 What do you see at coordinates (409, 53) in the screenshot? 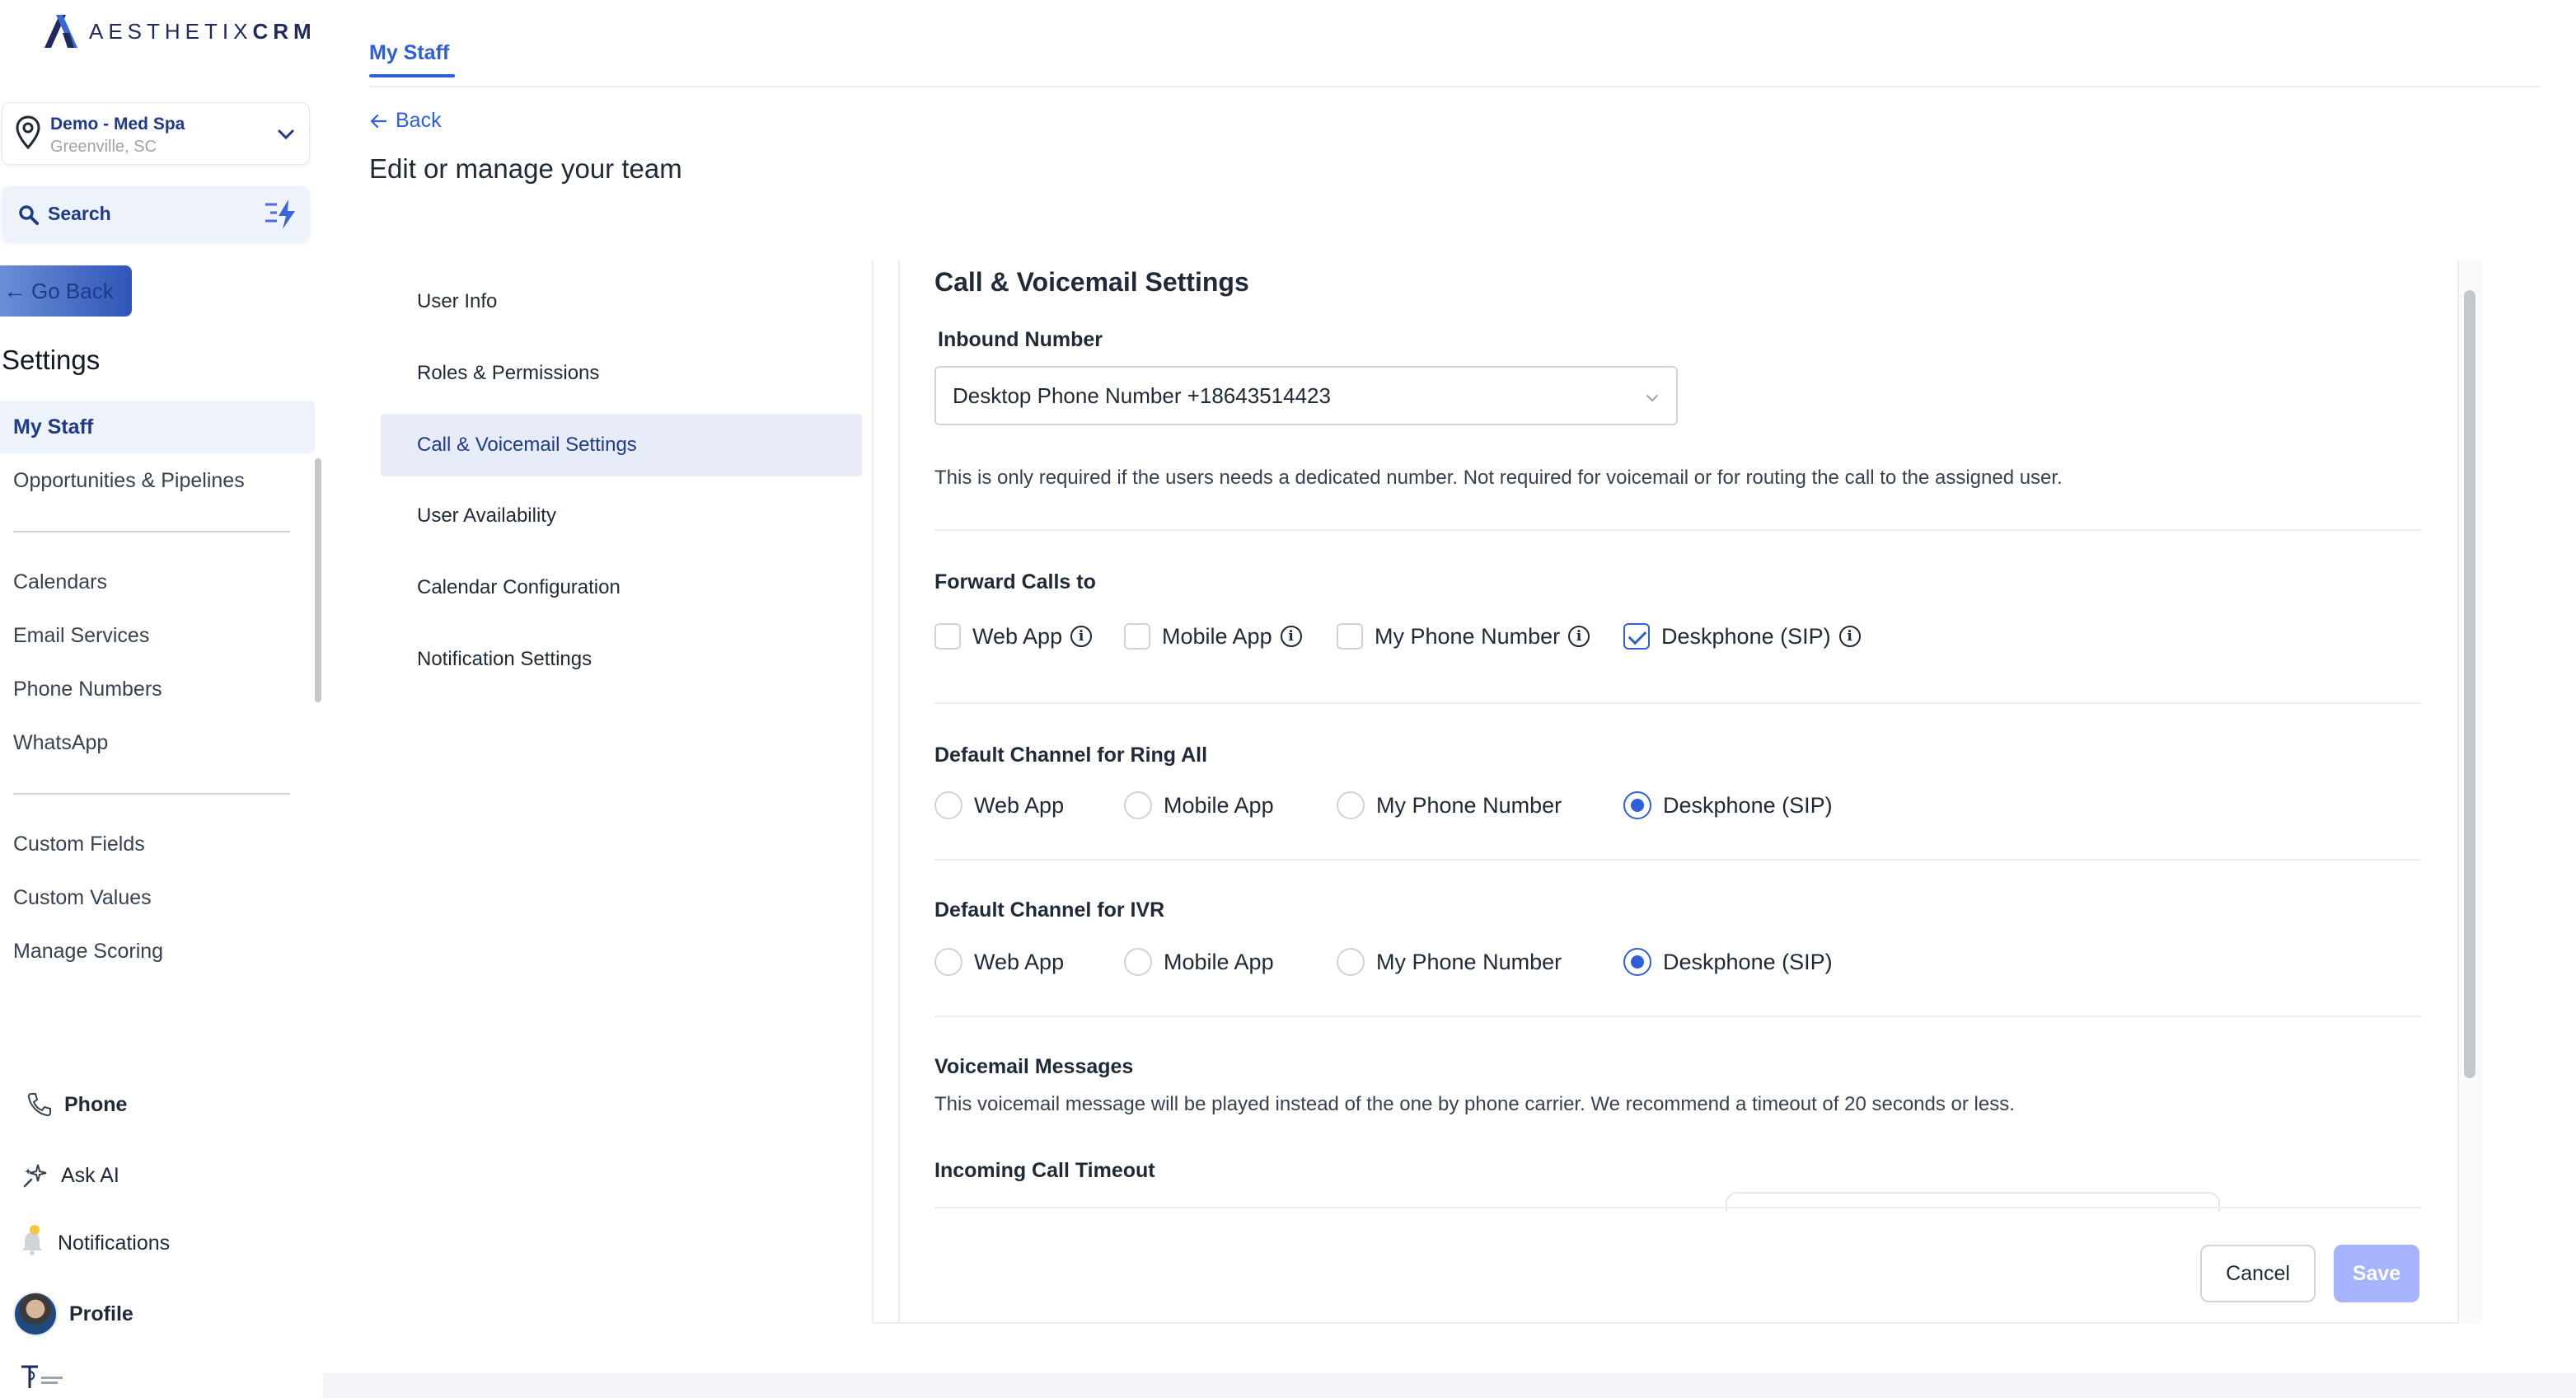
I see `tab-my-staff: My Staff` at bounding box center [409, 53].